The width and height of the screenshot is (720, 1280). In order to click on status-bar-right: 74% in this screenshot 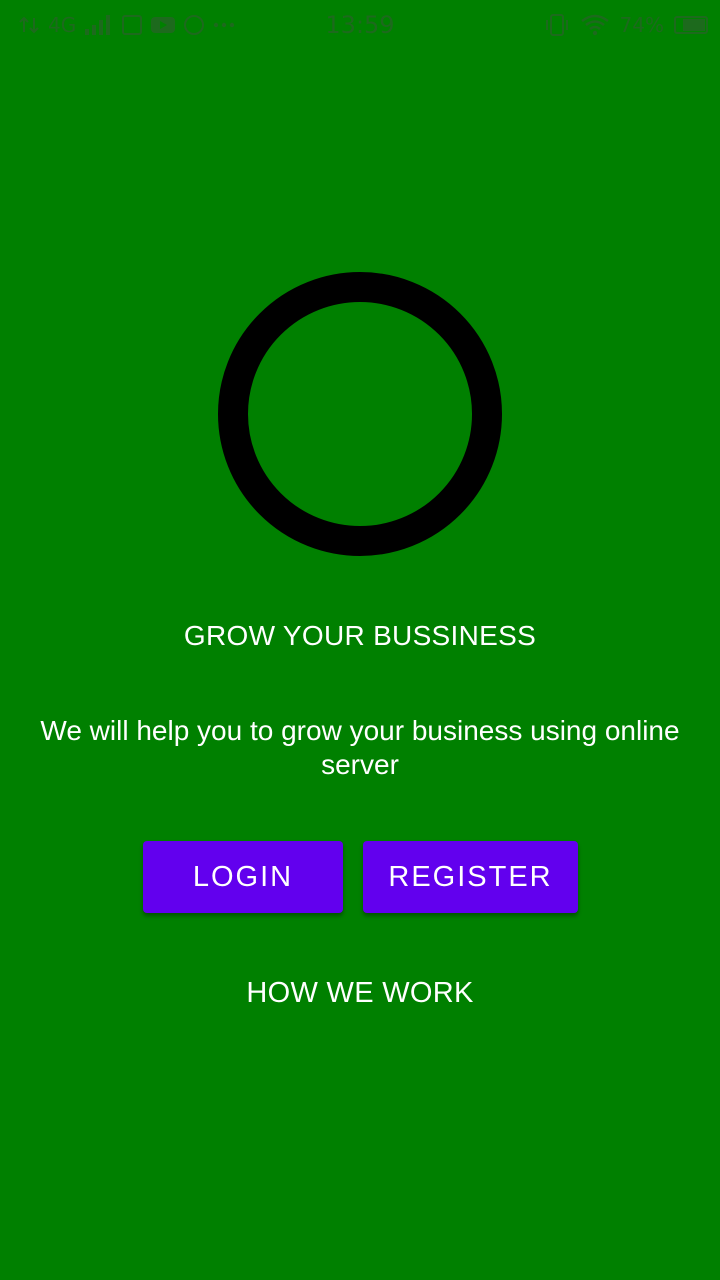, I will do `click(626, 25)`.